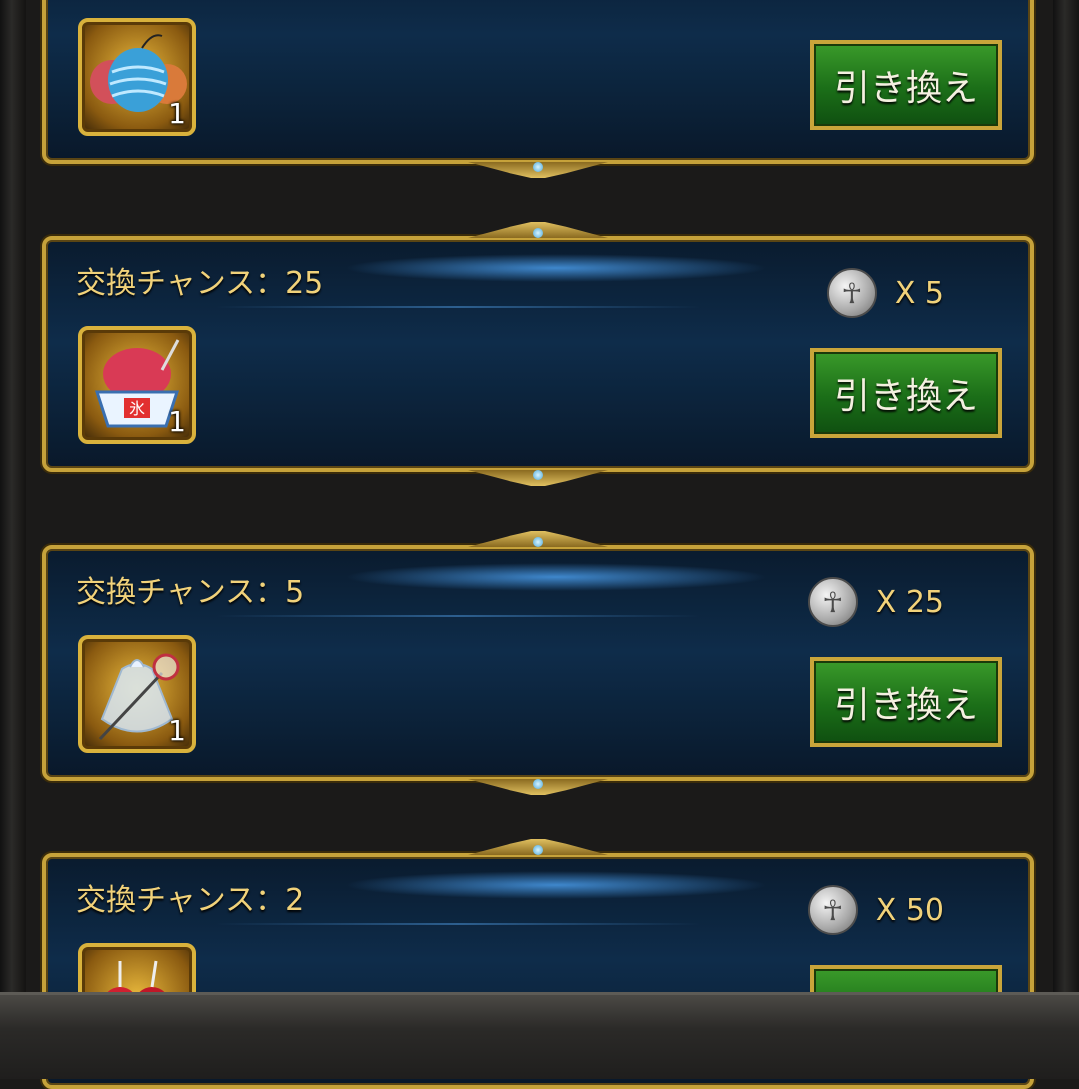 Image resolution: width=1079 pixels, height=1089 pixels. Describe the element at coordinates (137, 694) in the screenshot. I see `item-slot-goldfish-bag: 1` at that location.